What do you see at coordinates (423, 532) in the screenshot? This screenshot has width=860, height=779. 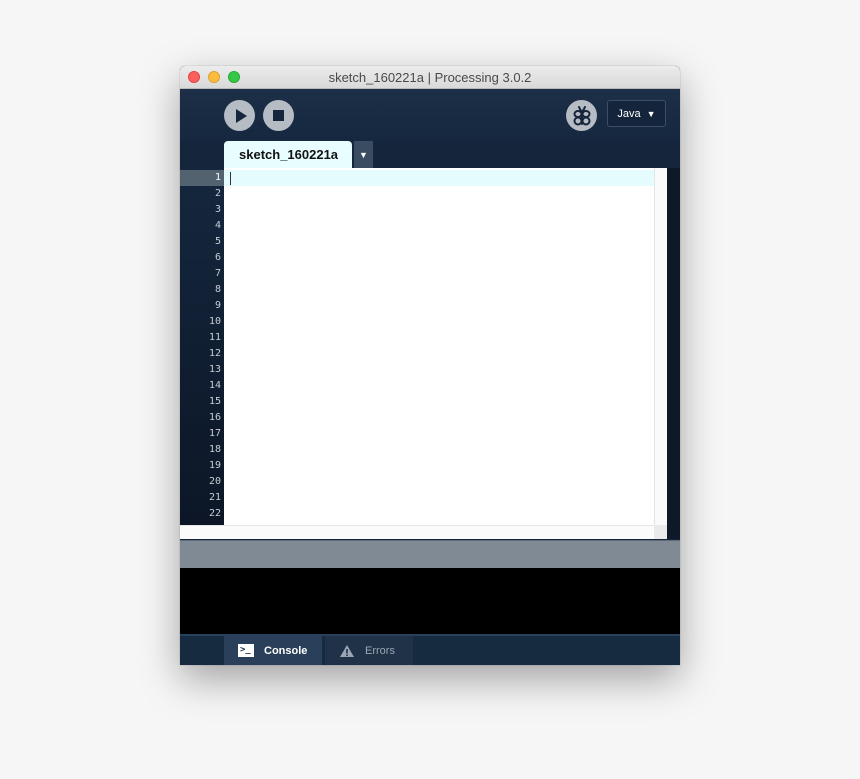 I see `horizontal-scrollbar` at bounding box center [423, 532].